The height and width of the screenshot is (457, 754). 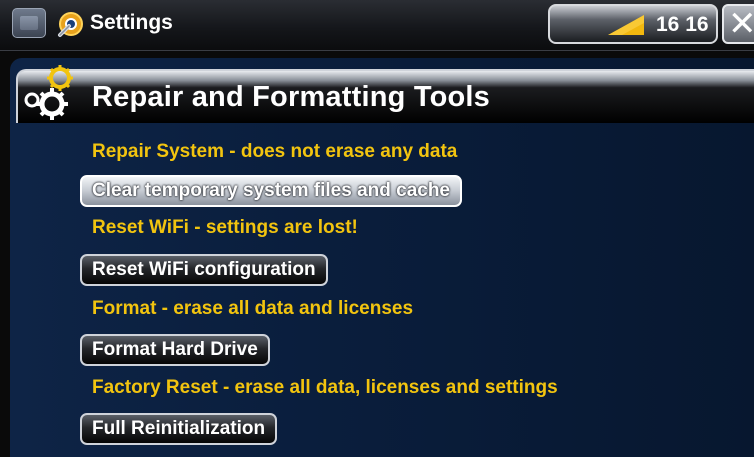 I want to click on status-bar: Settings 16 16 ✕, so click(x=377, y=25).